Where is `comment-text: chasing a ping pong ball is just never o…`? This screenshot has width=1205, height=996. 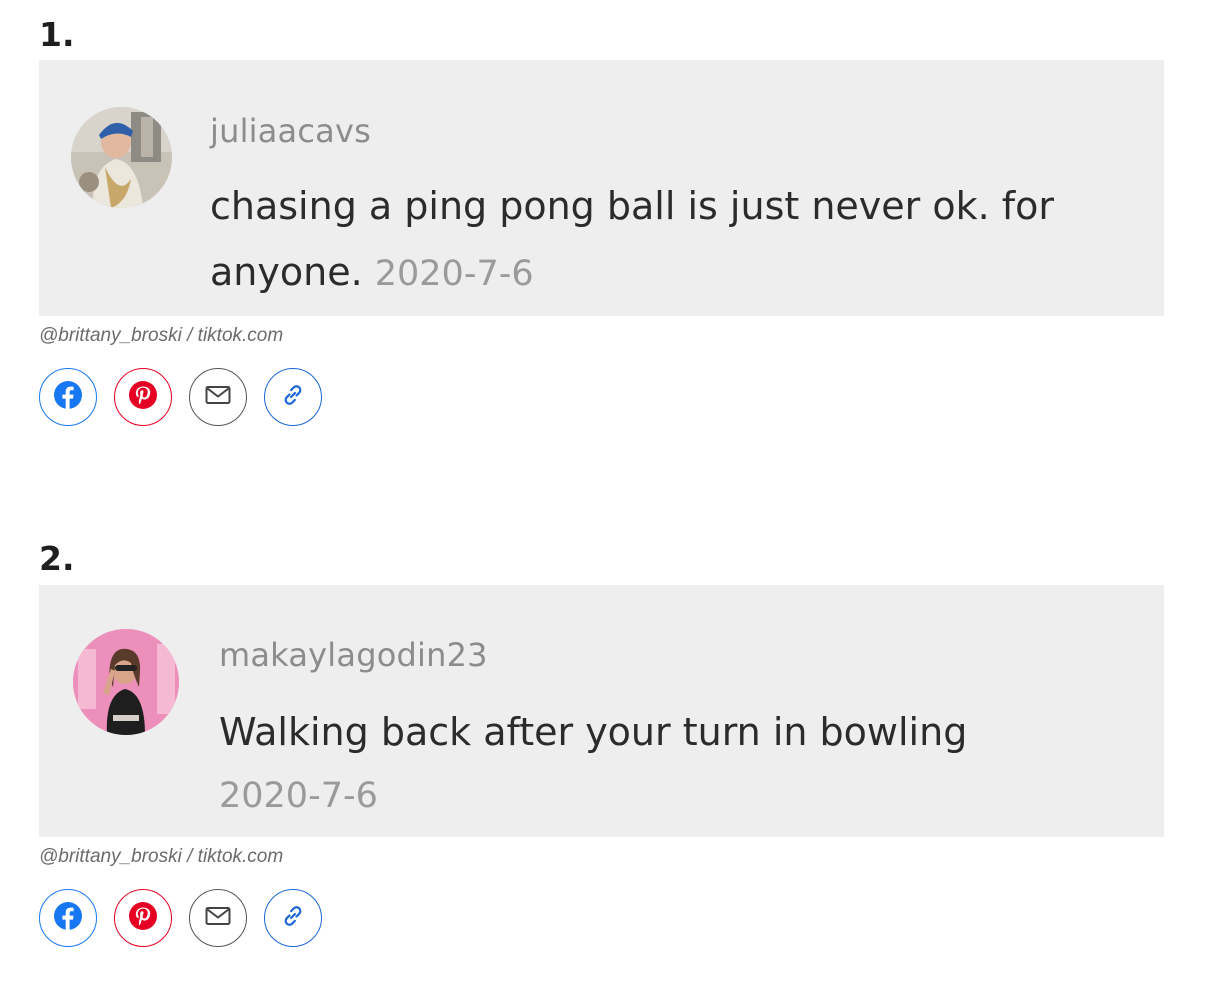
comment-text: chasing a ping pong ball is just never o… is located at coordinates (632, 239).